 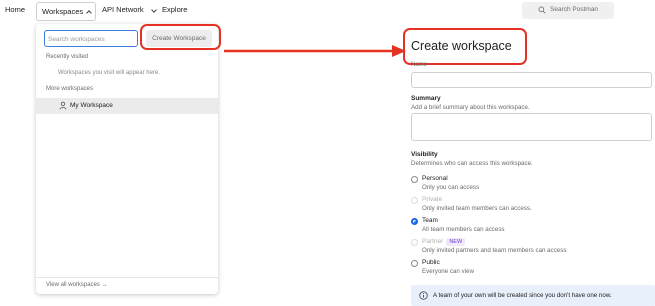 What do you see at coordinates (423, 295) in the screenshot?
I see `info-icon` at bounding box center [423, 295].